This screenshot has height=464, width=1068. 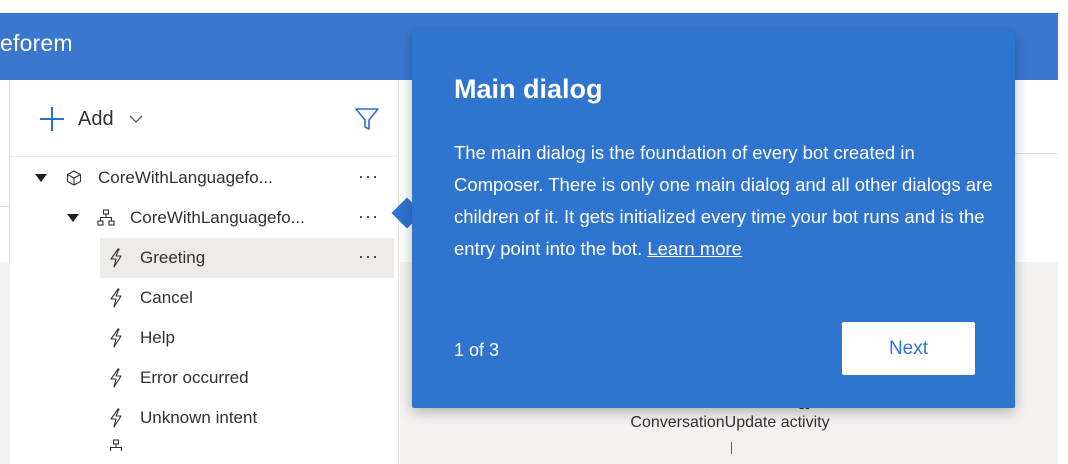 What do you see at coordinates (204, 448) in the screenshot?
I see `tree-item-partial` at bounding box center [204, 448].